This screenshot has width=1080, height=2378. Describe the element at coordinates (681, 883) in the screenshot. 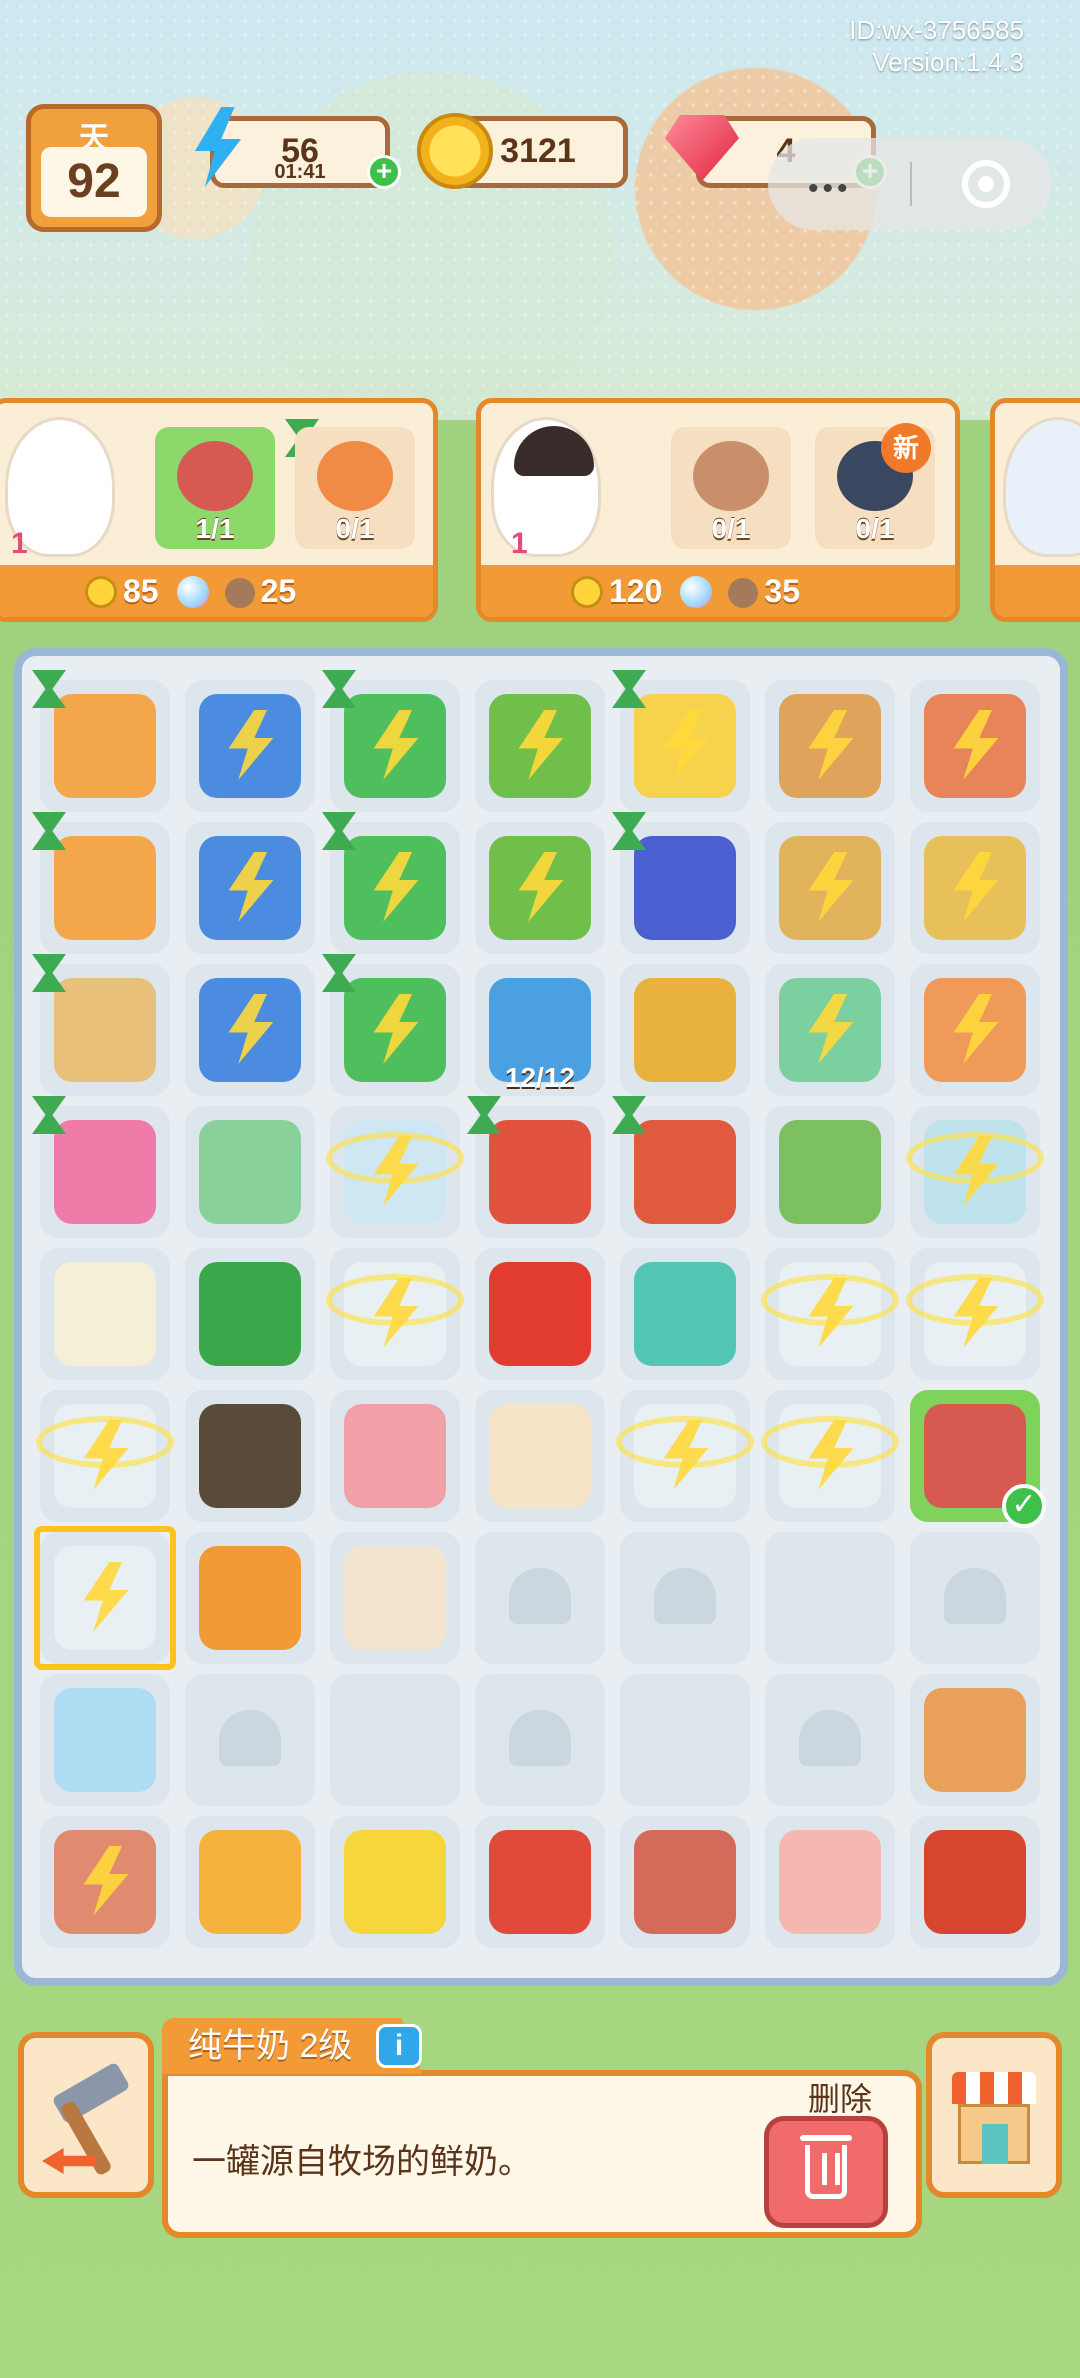

I see `board-cell-grill-machine` at that location.